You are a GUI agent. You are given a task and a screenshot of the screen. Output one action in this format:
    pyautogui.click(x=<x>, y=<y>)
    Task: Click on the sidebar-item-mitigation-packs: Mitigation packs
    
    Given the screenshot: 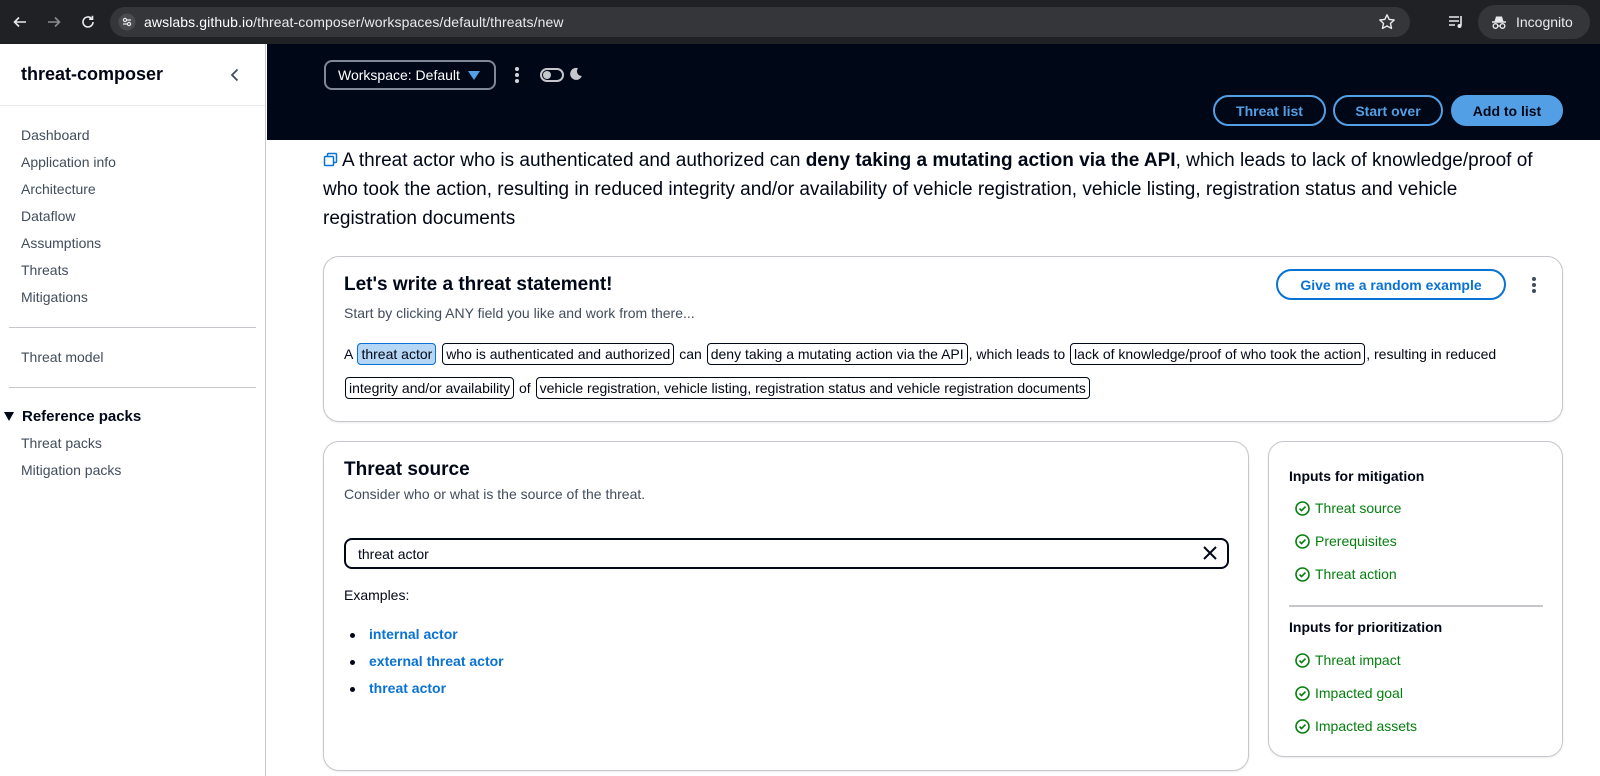 What is the action you would take?
    pyautogui.click(x=132, y=470)
    